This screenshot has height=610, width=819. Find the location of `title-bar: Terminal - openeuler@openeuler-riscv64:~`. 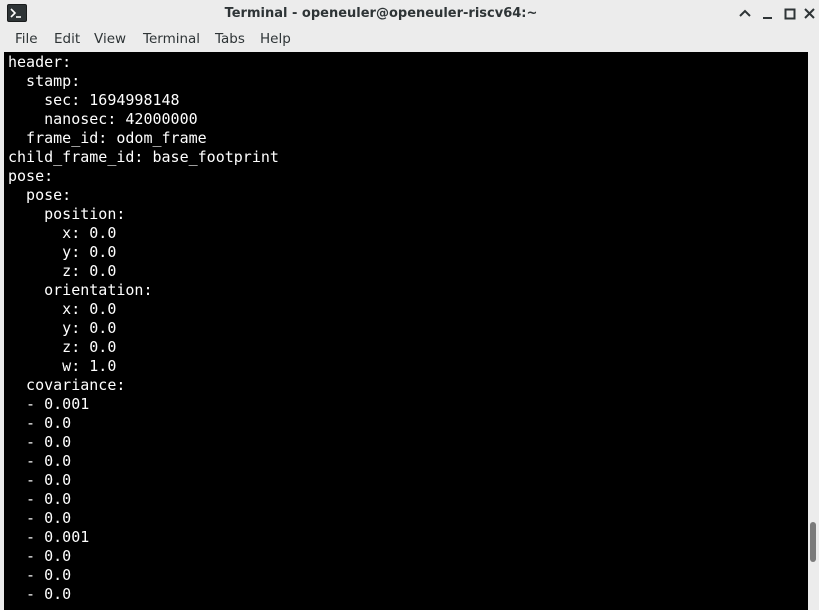

title-bar: Terminal - openeuler@openeuler-riscv64:~ is located at coordinates (409, 14).